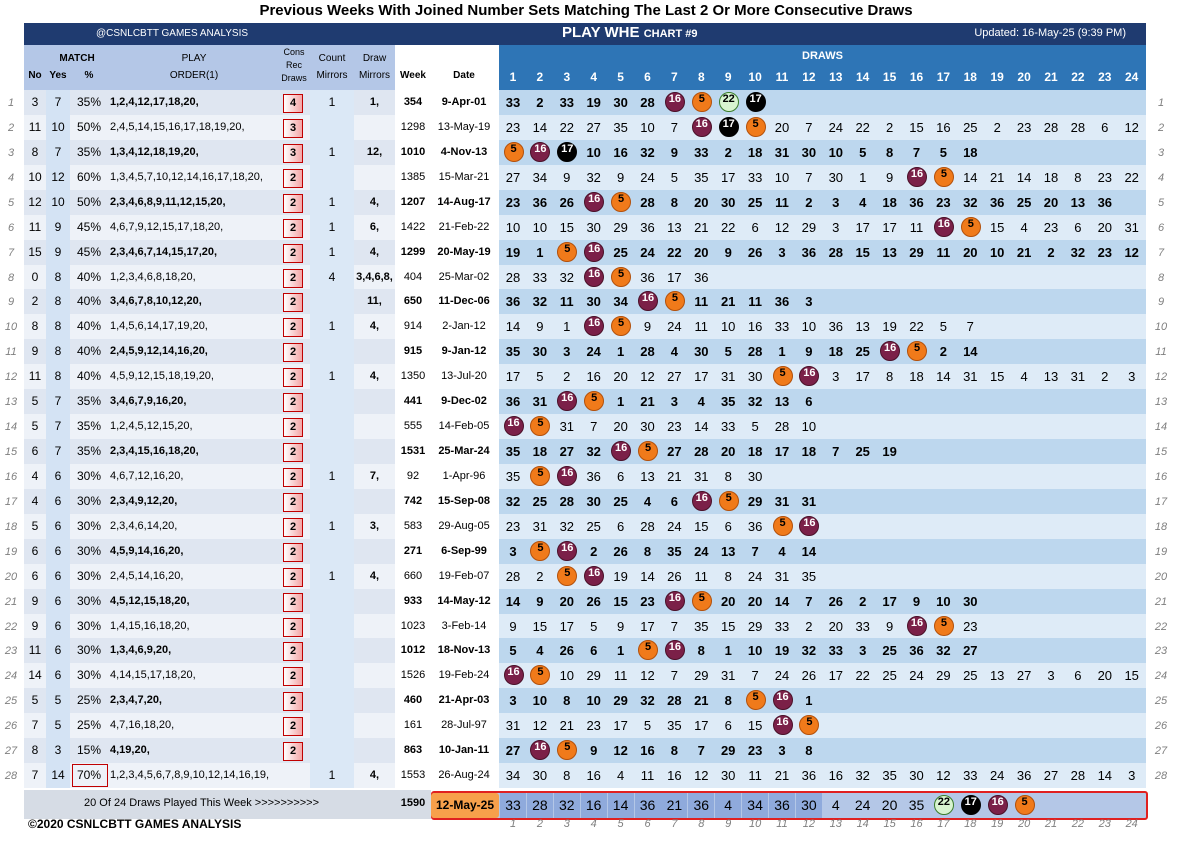  What do you see at coordinates (674, 824) in the screenshot?
I see `footer-draw-number: 7` at bounding box center [674, 824].